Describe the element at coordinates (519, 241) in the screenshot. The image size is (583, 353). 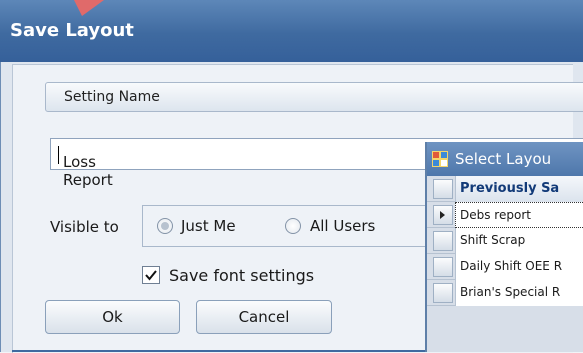
I see `layout-name-cell: Shift Scrap` at that location.